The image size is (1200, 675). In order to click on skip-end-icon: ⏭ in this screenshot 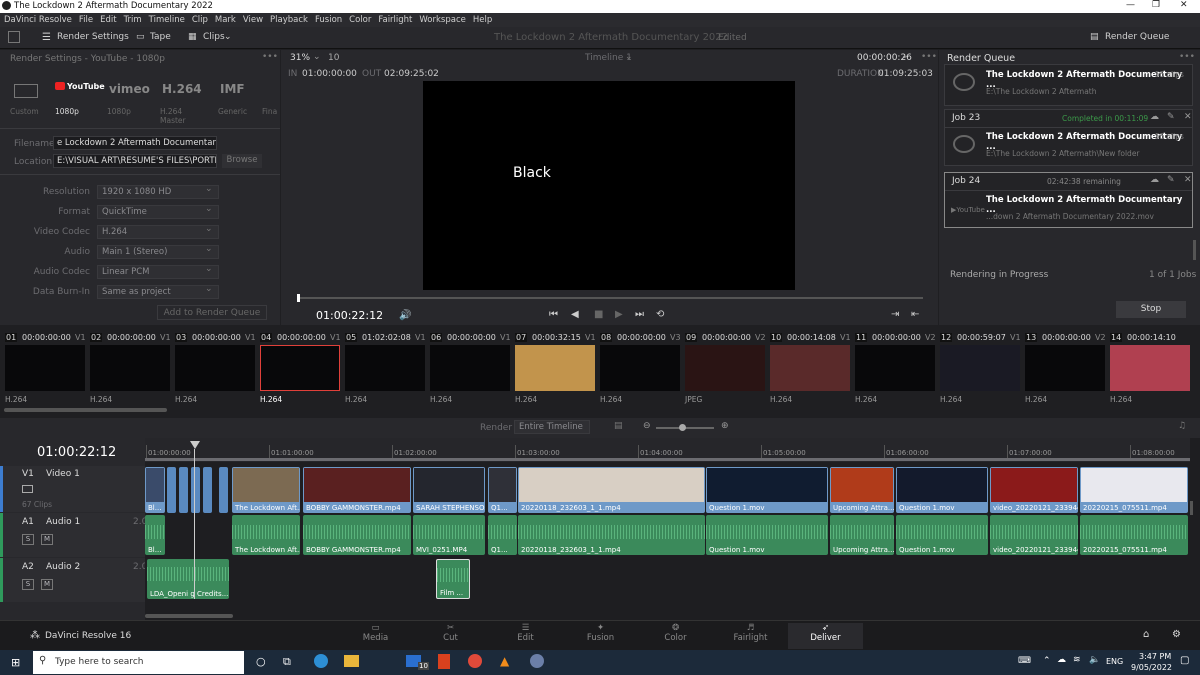, I will do `click(639, 314)`.